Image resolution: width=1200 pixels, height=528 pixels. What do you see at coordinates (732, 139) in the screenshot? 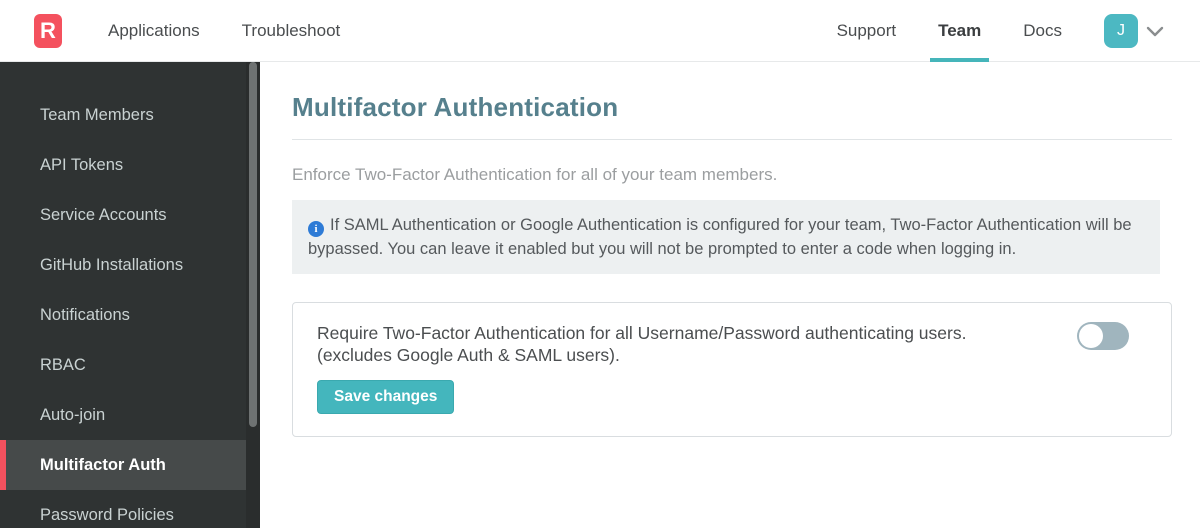
I see `title-divider` at bounding box center [732, 139].